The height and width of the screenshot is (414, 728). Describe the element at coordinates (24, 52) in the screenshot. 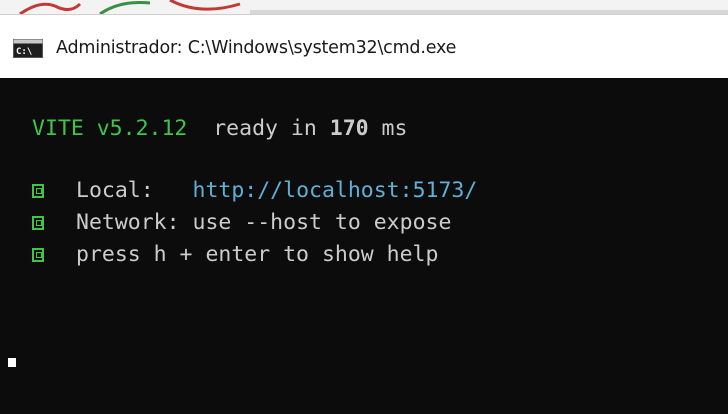

I see `svg-text: C:\` at that location.